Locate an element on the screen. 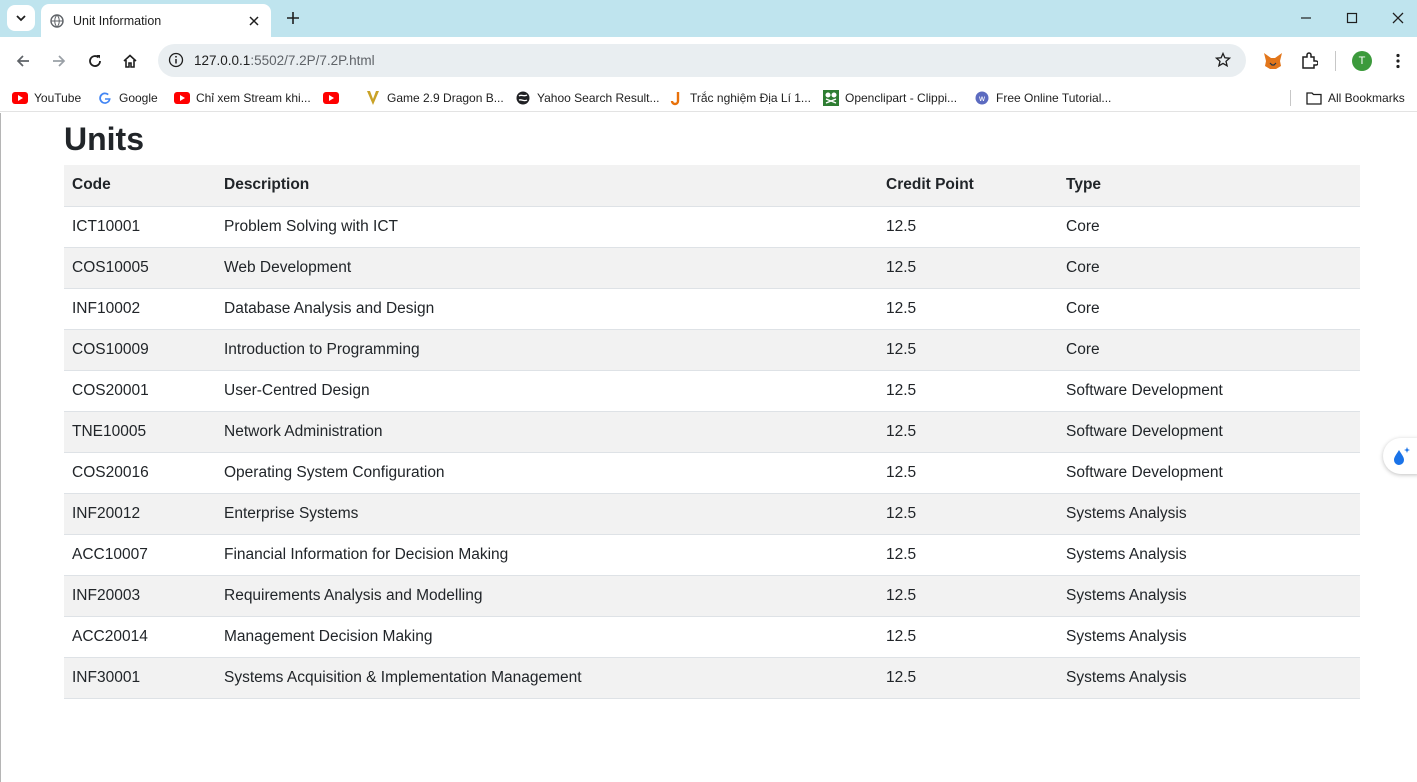 Image resolution: width=1417 pixels, height=782 pixels. bookmark-star-button is located at coordinates (1223, 60).